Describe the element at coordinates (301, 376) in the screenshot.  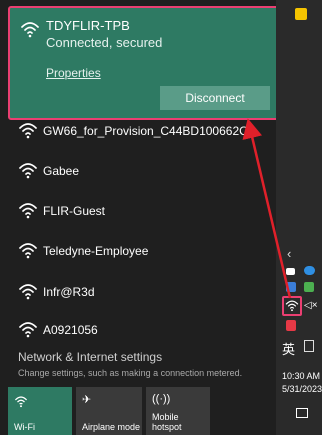
I see `clock-time: 10:30 AM` at that location.